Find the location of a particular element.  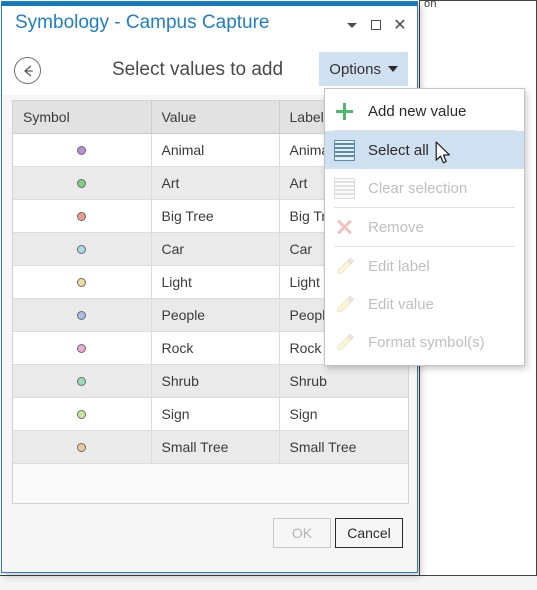

cell-value: Light is located at coordinates (215, 282).